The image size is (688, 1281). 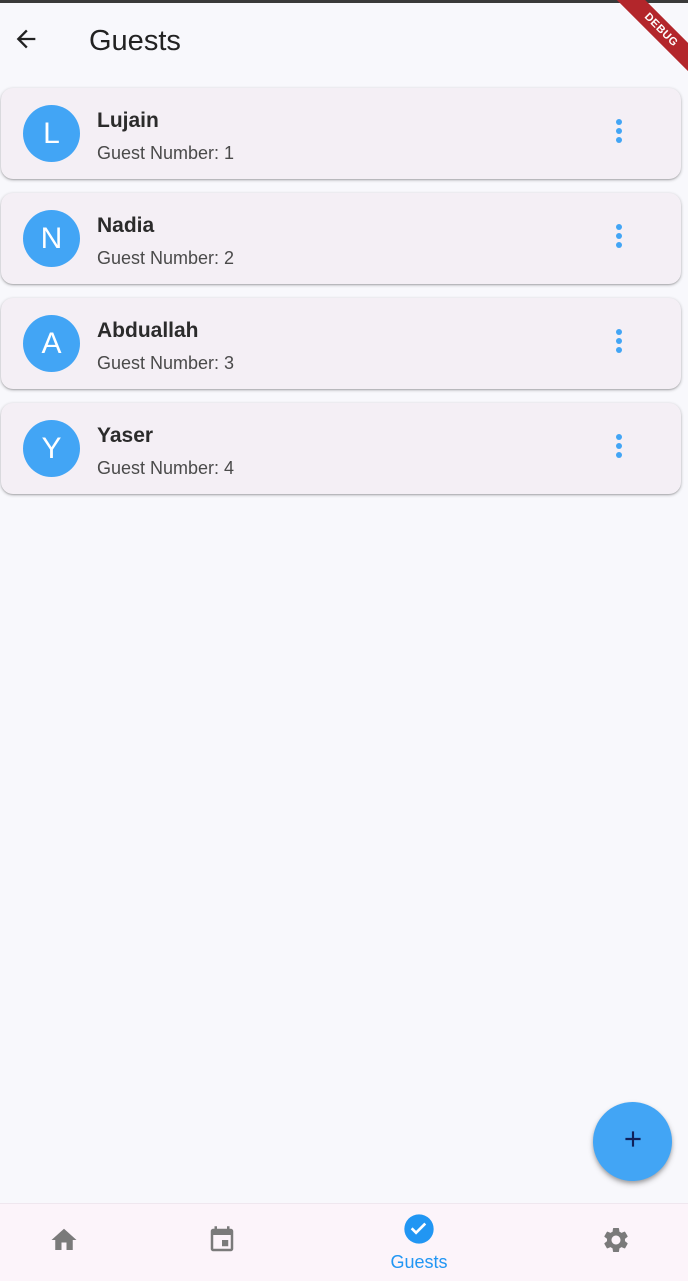 I want to click on guest-card: N Nadia Guest Number: 2, so click(x=341, y=238).